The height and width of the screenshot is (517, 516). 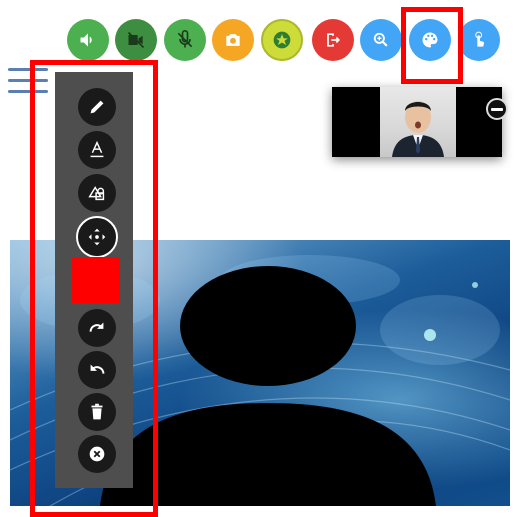 I want to click on favorite-button, so click(x=282, y=40).